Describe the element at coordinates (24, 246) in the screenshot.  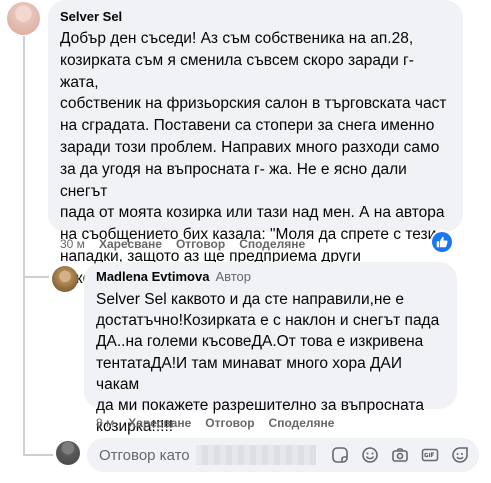
I see `thread-line-vertical` at that location.